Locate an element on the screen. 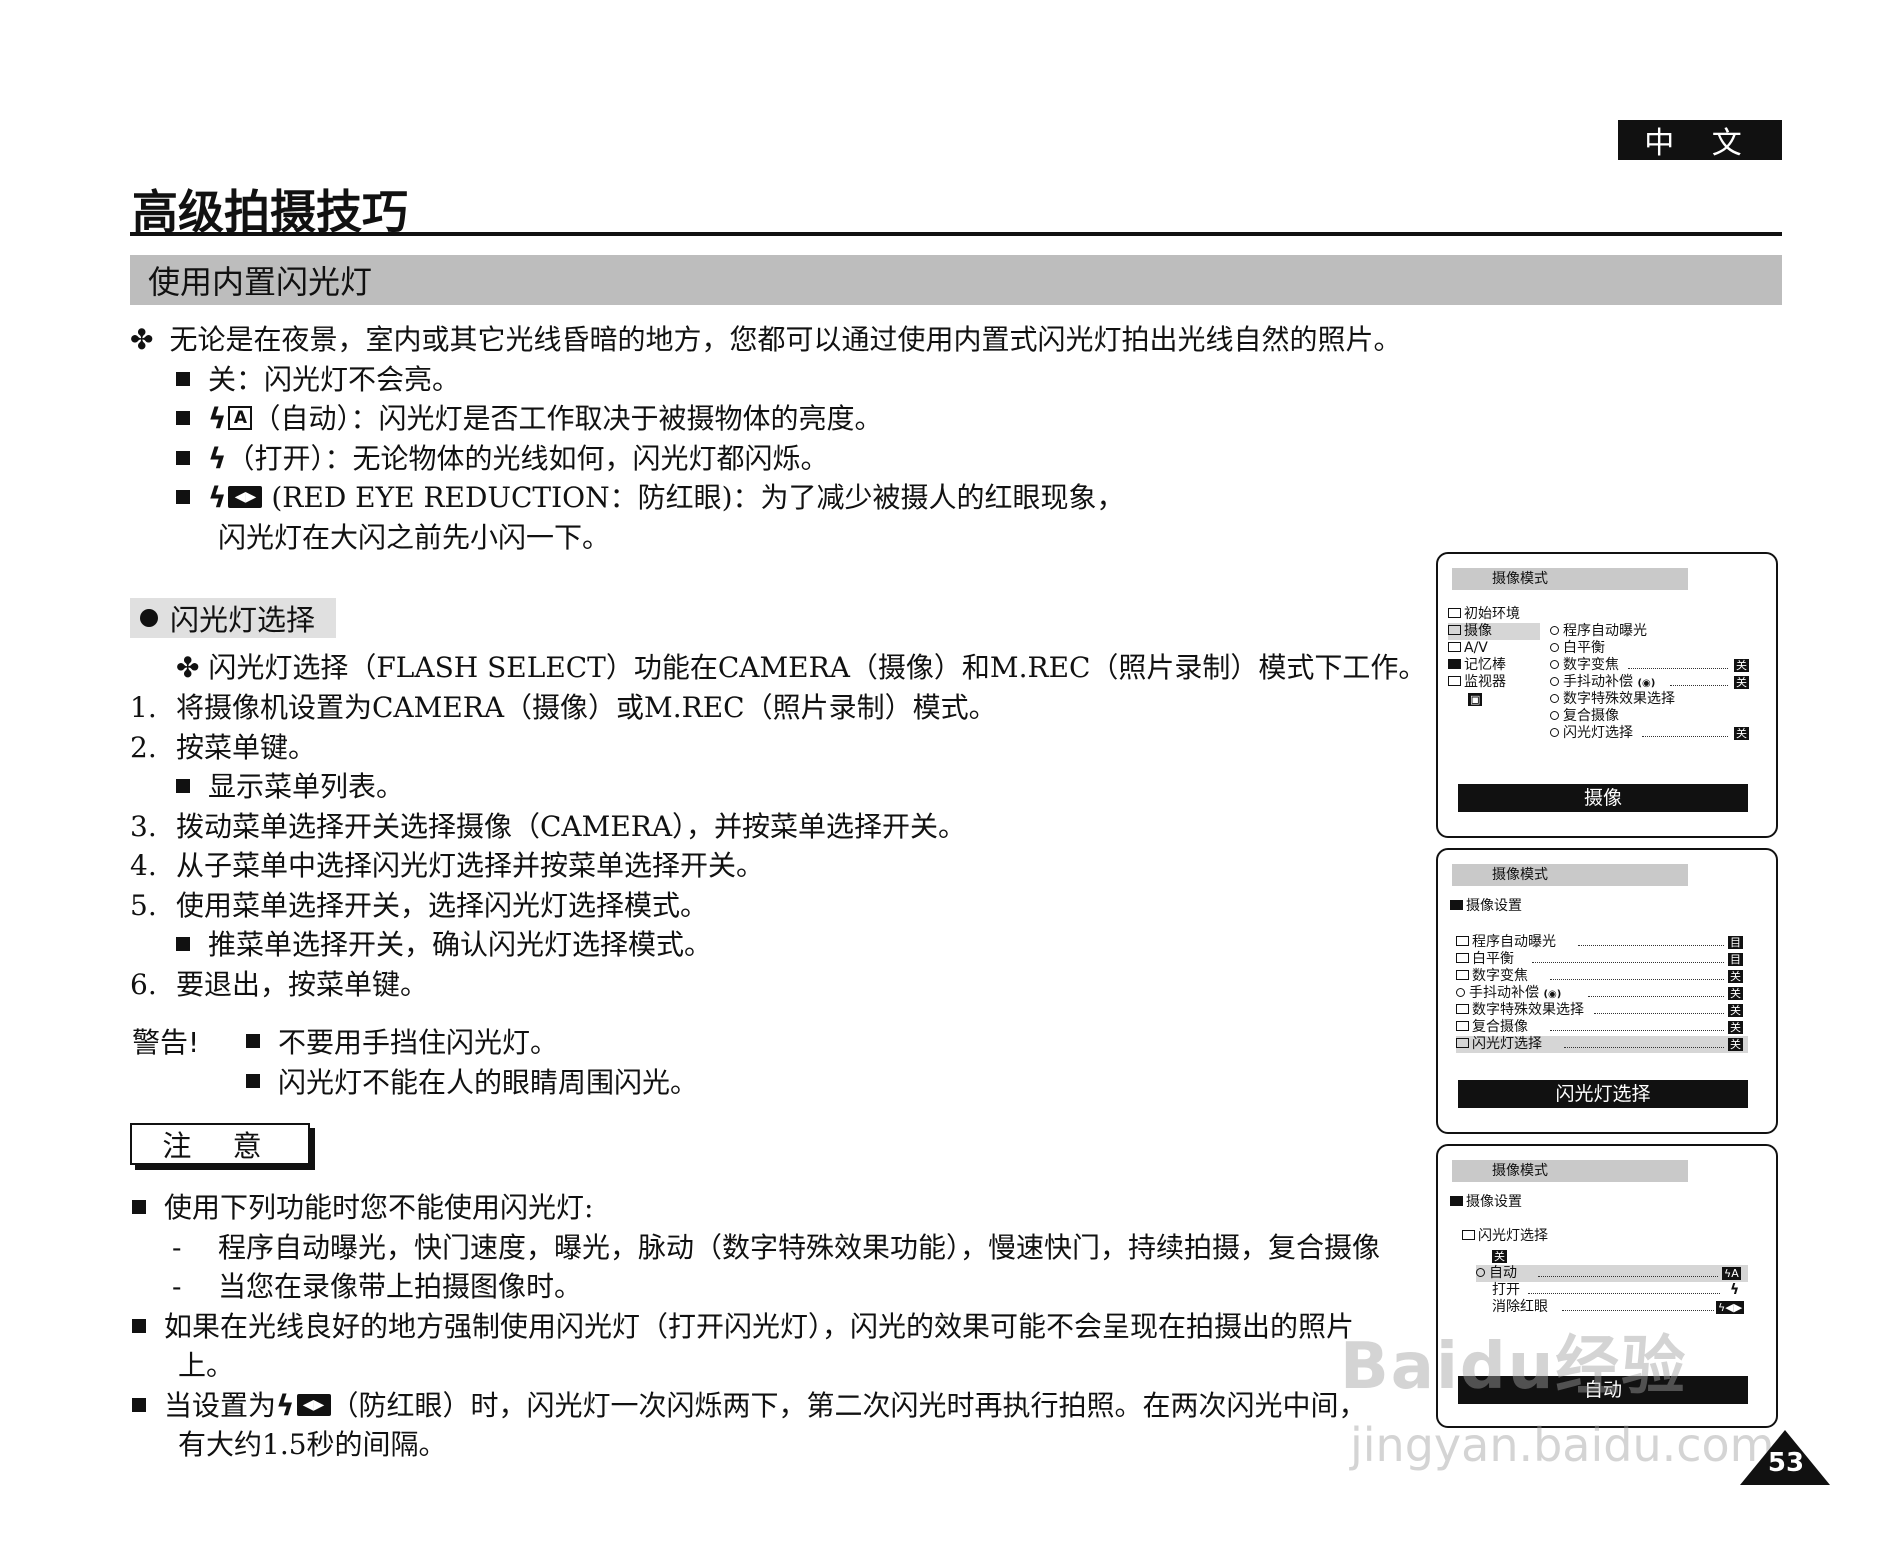  list-item-continuation: 闪光灯在大闪之前先小闪一下。 is located at coordinates (414, 537).